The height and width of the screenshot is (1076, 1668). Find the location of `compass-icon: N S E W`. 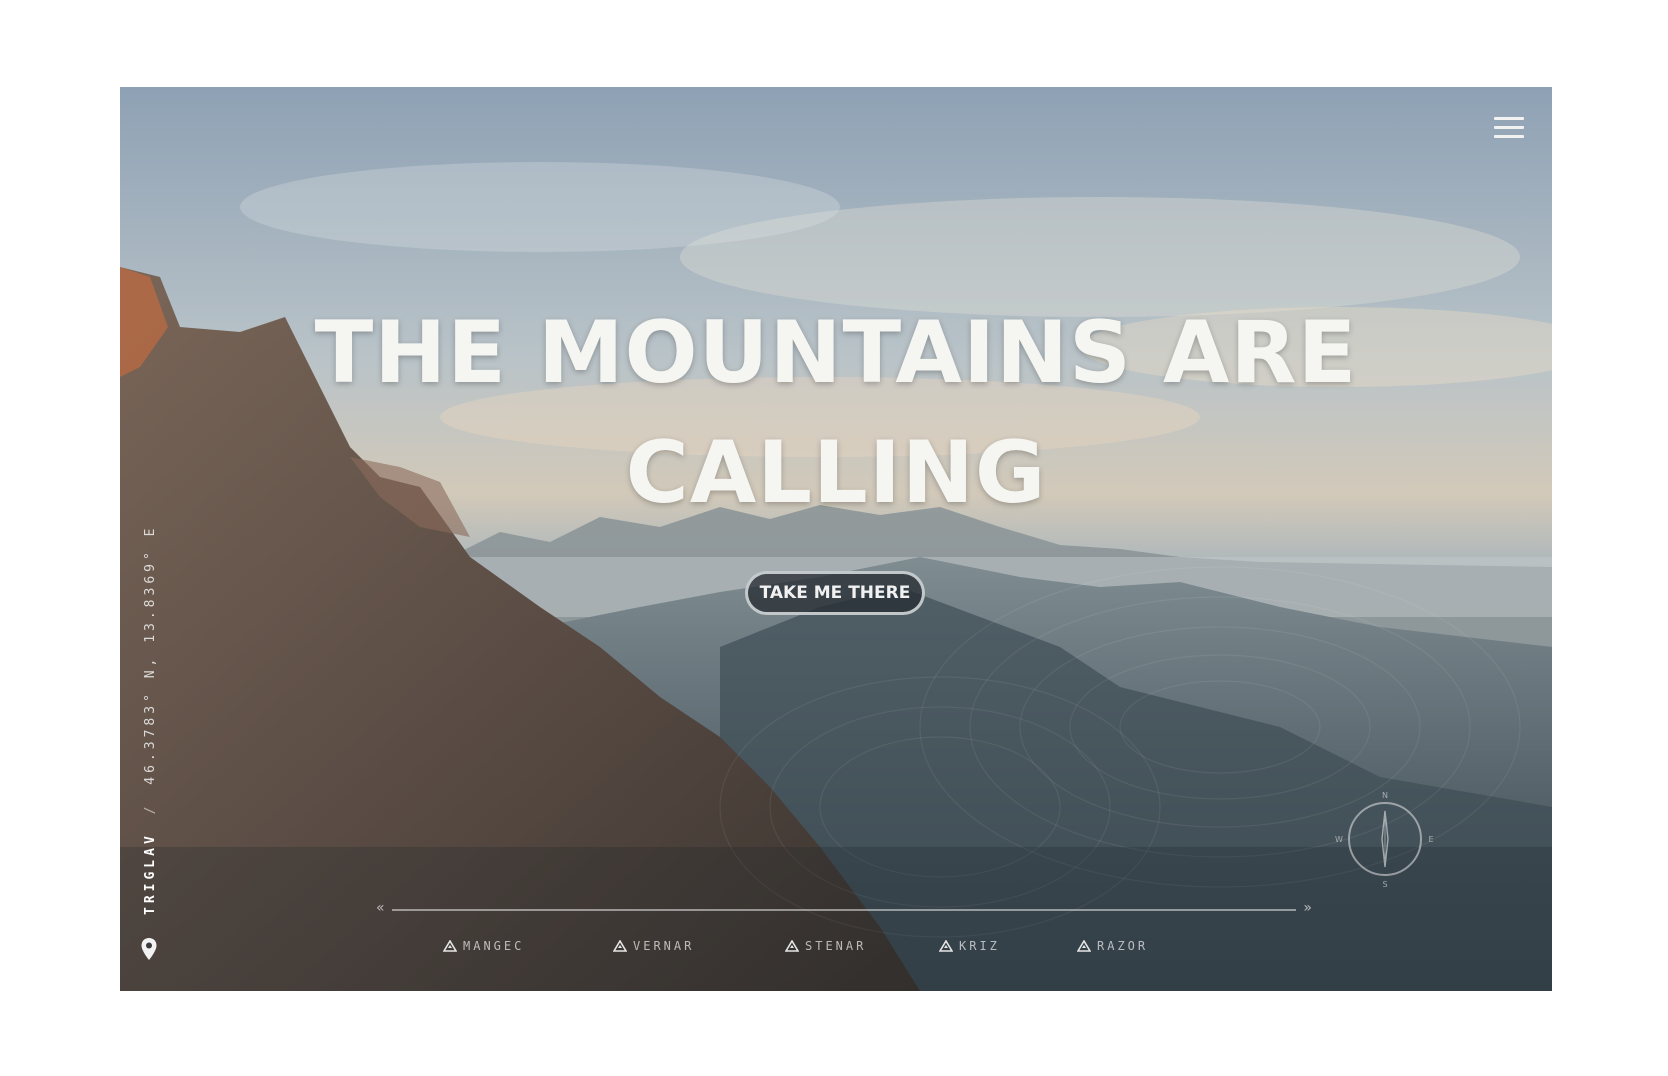

compass-icon: N S E W is located at coordinates (1384, 840).